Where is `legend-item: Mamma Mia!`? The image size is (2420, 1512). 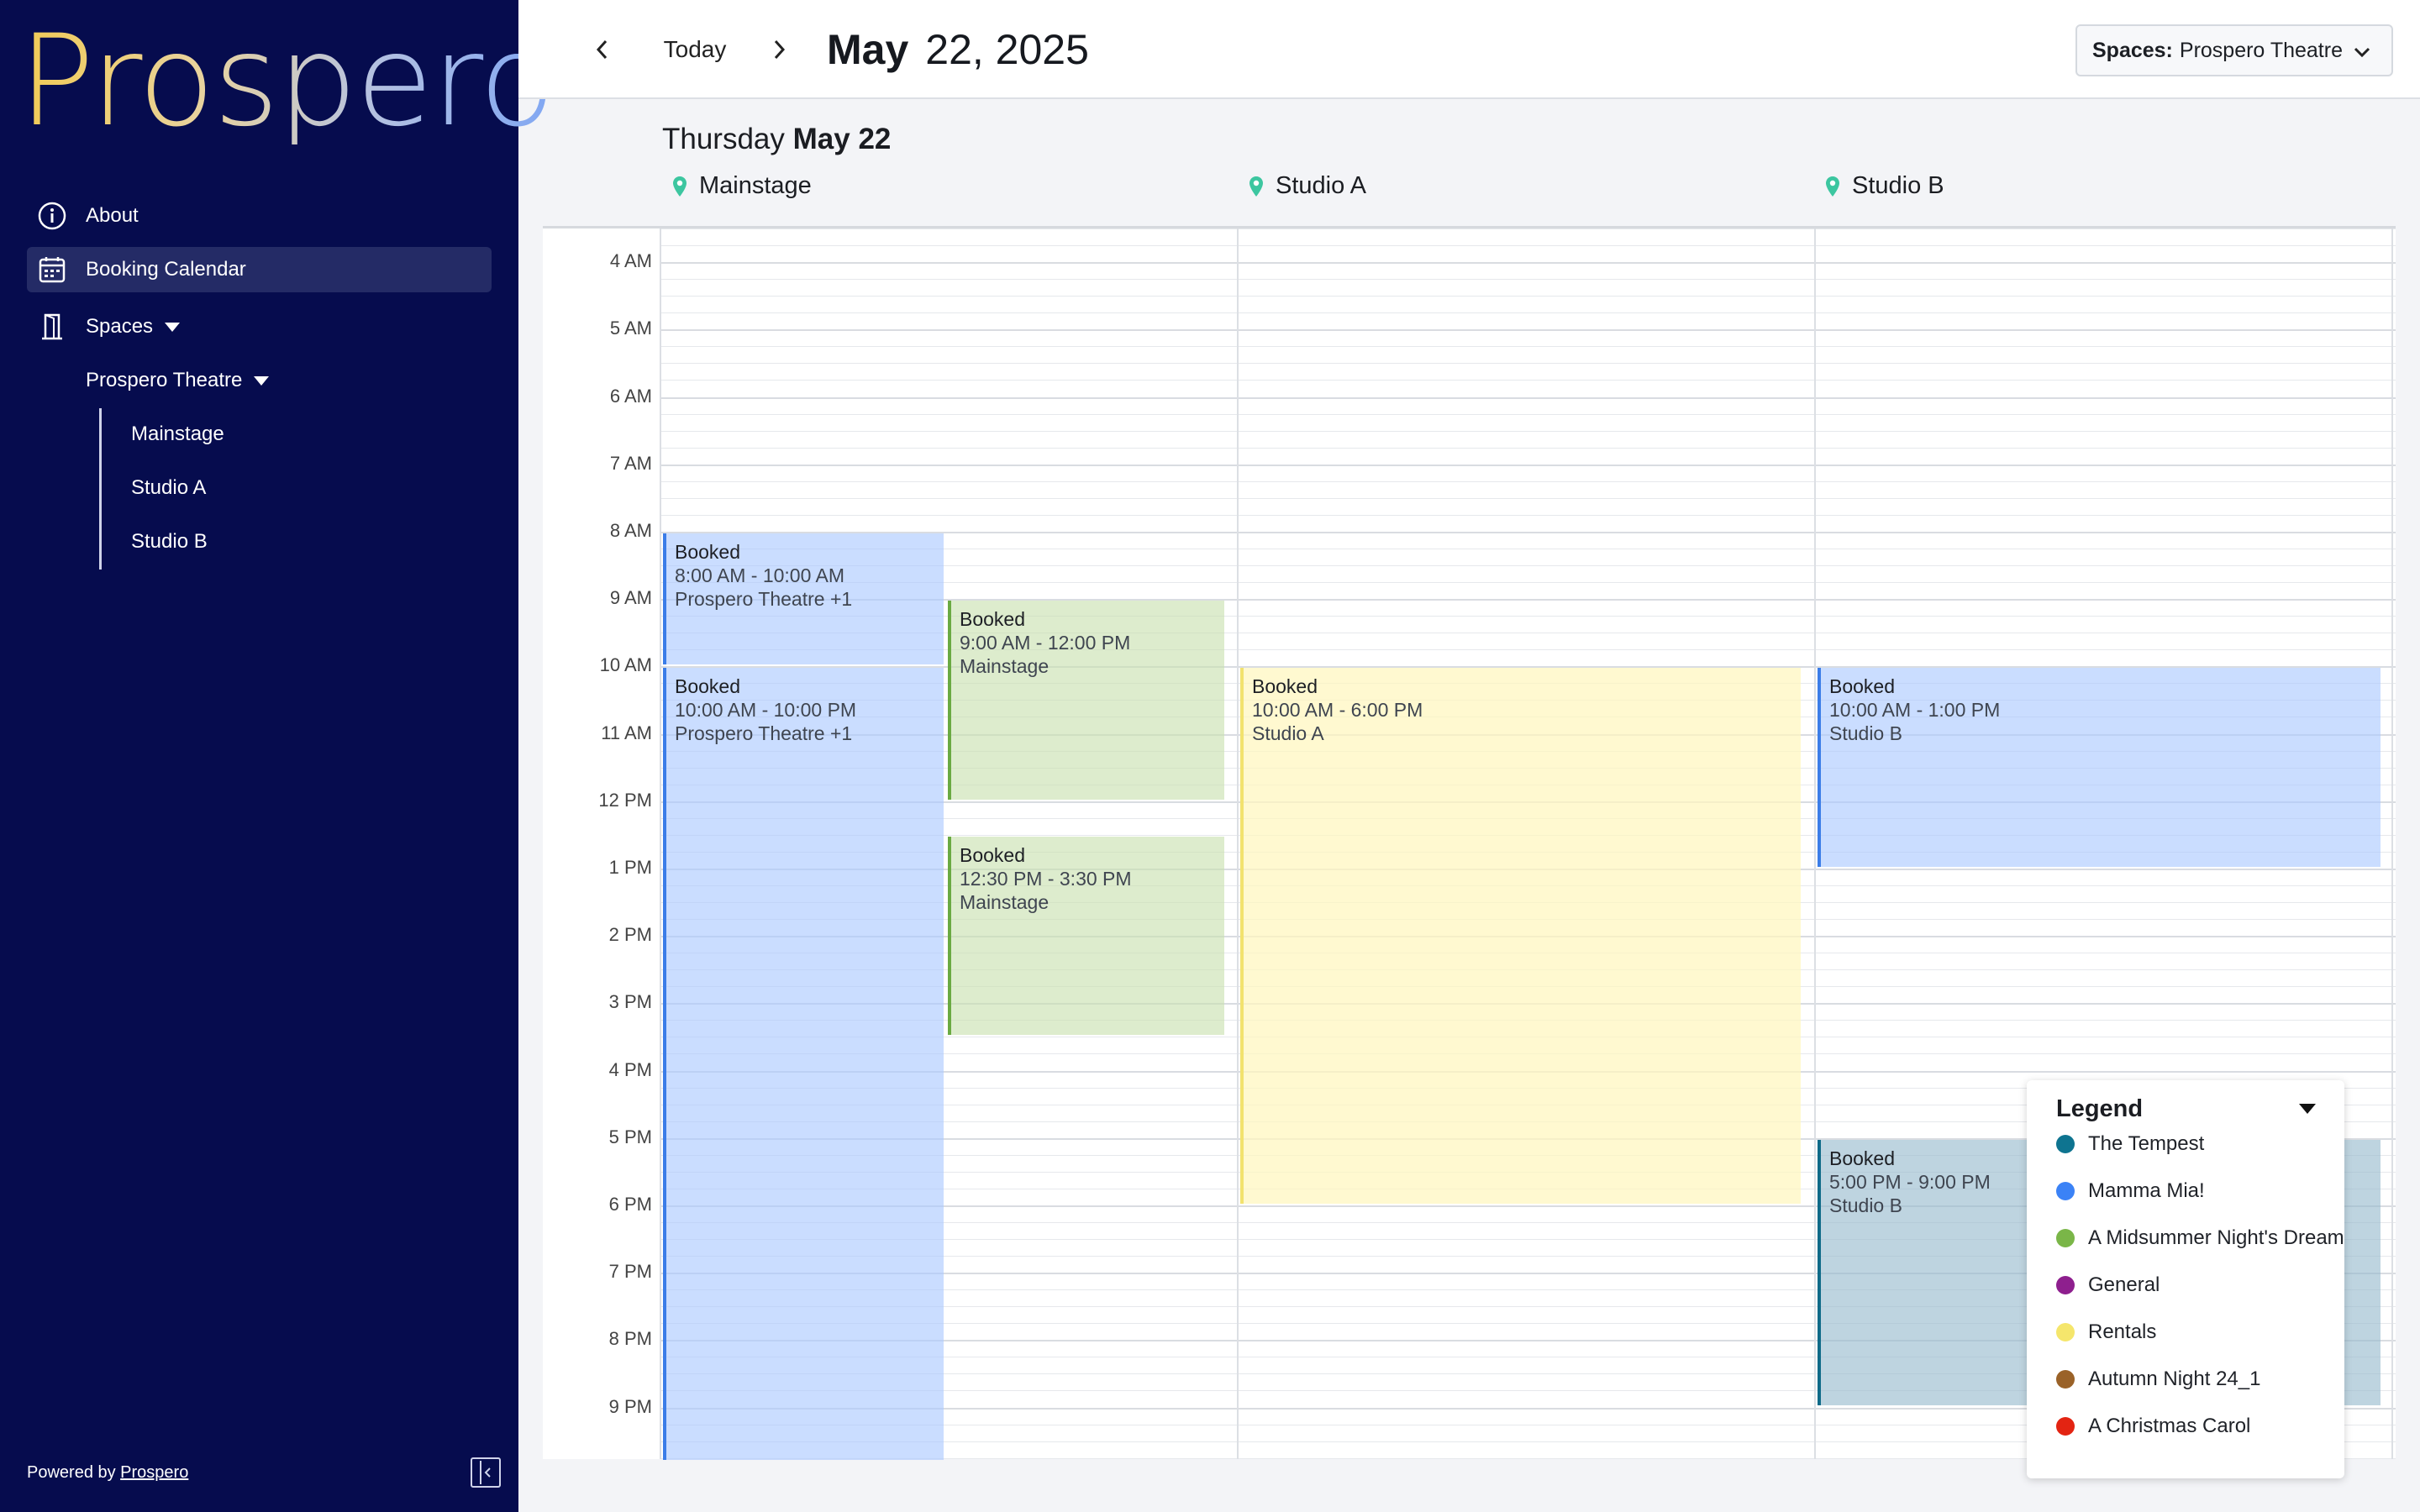 legend-item: Mamma Mia! is located at coordinates (2130, 1191).